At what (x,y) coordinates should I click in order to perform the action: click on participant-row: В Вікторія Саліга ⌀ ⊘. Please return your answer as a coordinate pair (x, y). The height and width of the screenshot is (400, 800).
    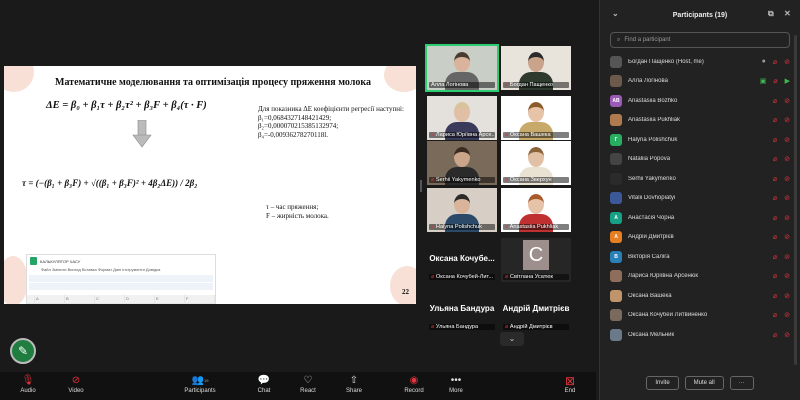
    Looking at the image, I should click on (700, 257).